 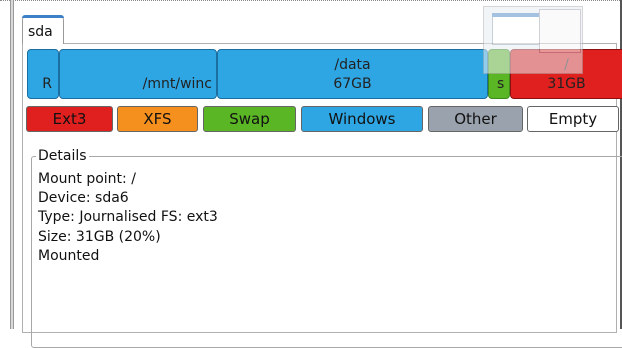 I want to click on legend-label: Empty, so click(x=573, y=119).